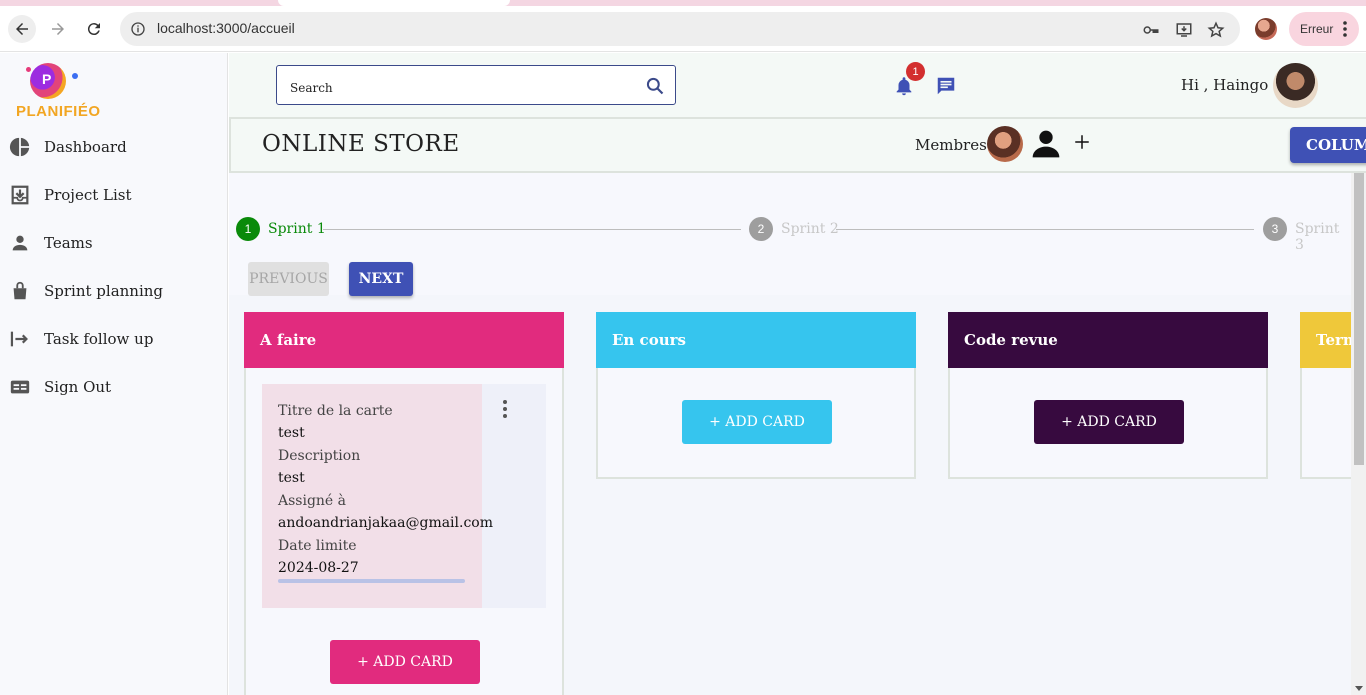 Image resolution: width=1366 pixels, height=695 pixels. I want to click on sidebar-item-label: Project List, so click(88, 195).